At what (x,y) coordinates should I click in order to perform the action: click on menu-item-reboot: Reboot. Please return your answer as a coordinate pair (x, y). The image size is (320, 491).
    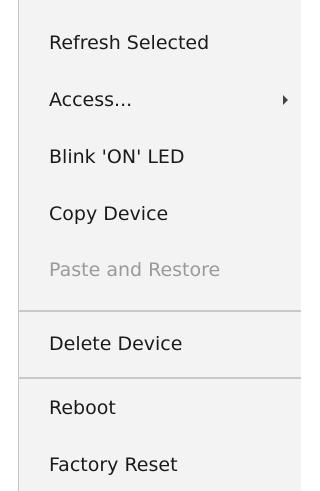
    Looking at the image, I should click on (160, 408).